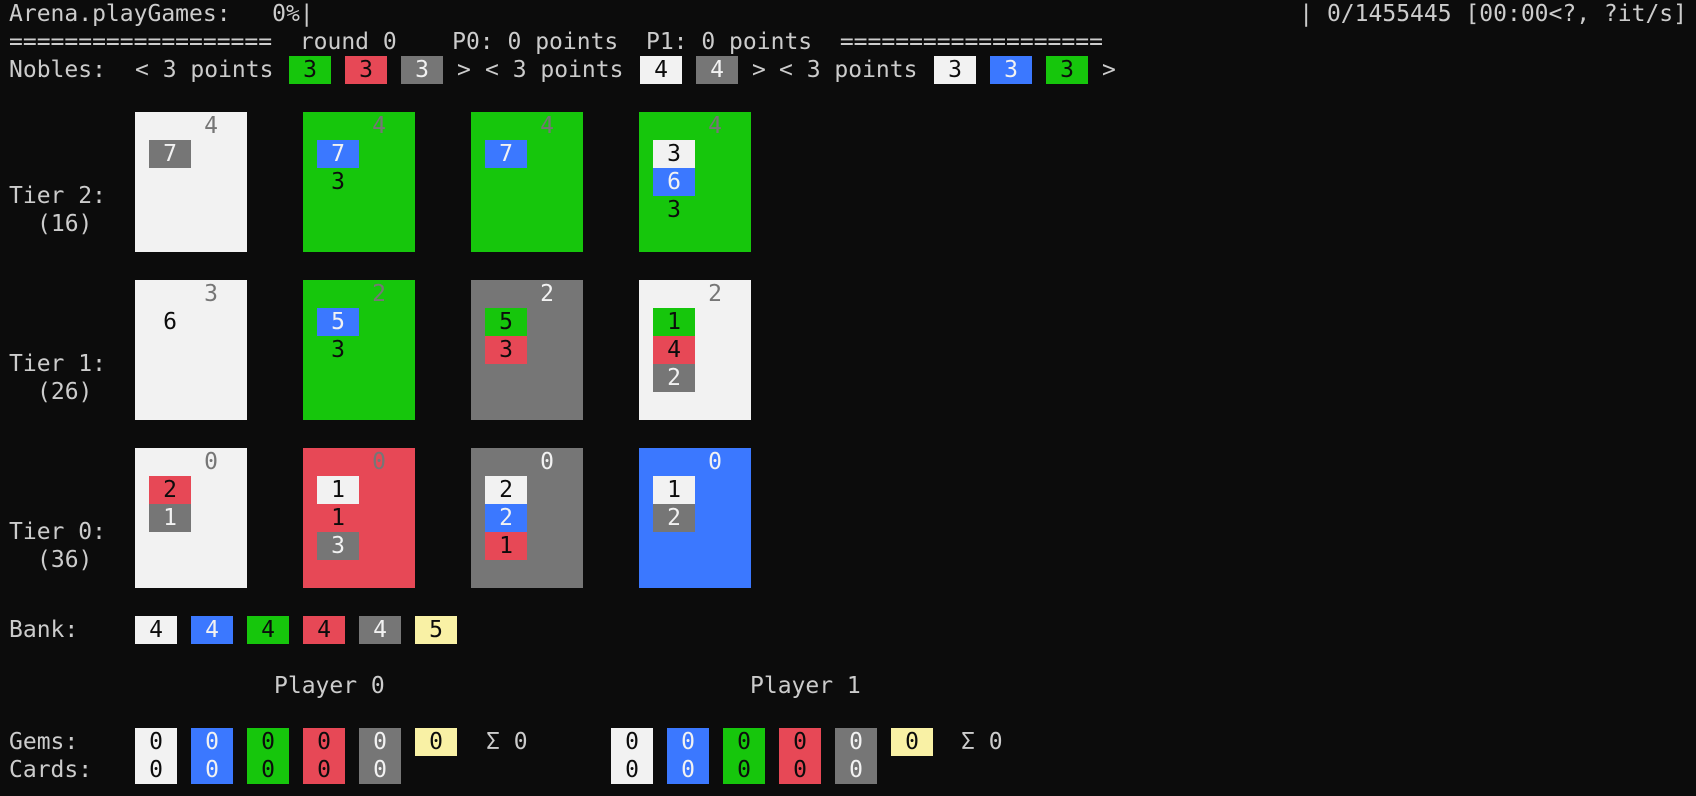 This screenshot has width=1696, height=796. I want to click on bank-gem-green: 4, so click(268, 630).